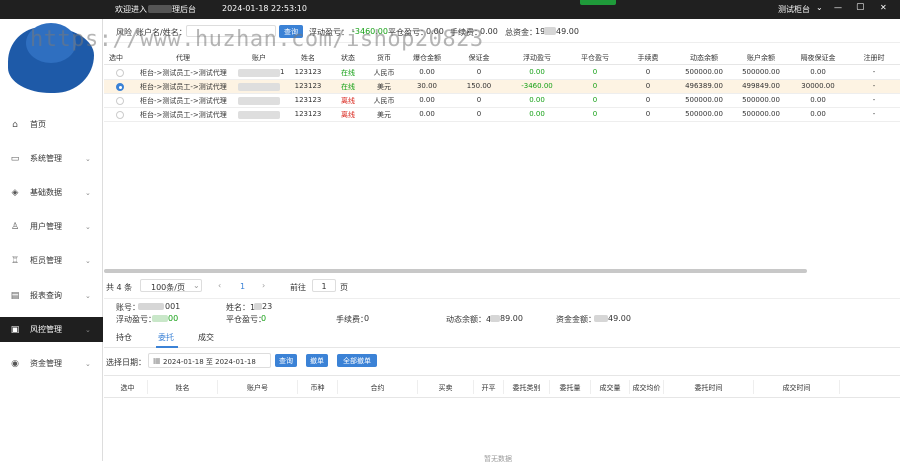 The width and height of the screenshot is (900, 464). I want to click on column-header: 手续费, so click(648, 58).